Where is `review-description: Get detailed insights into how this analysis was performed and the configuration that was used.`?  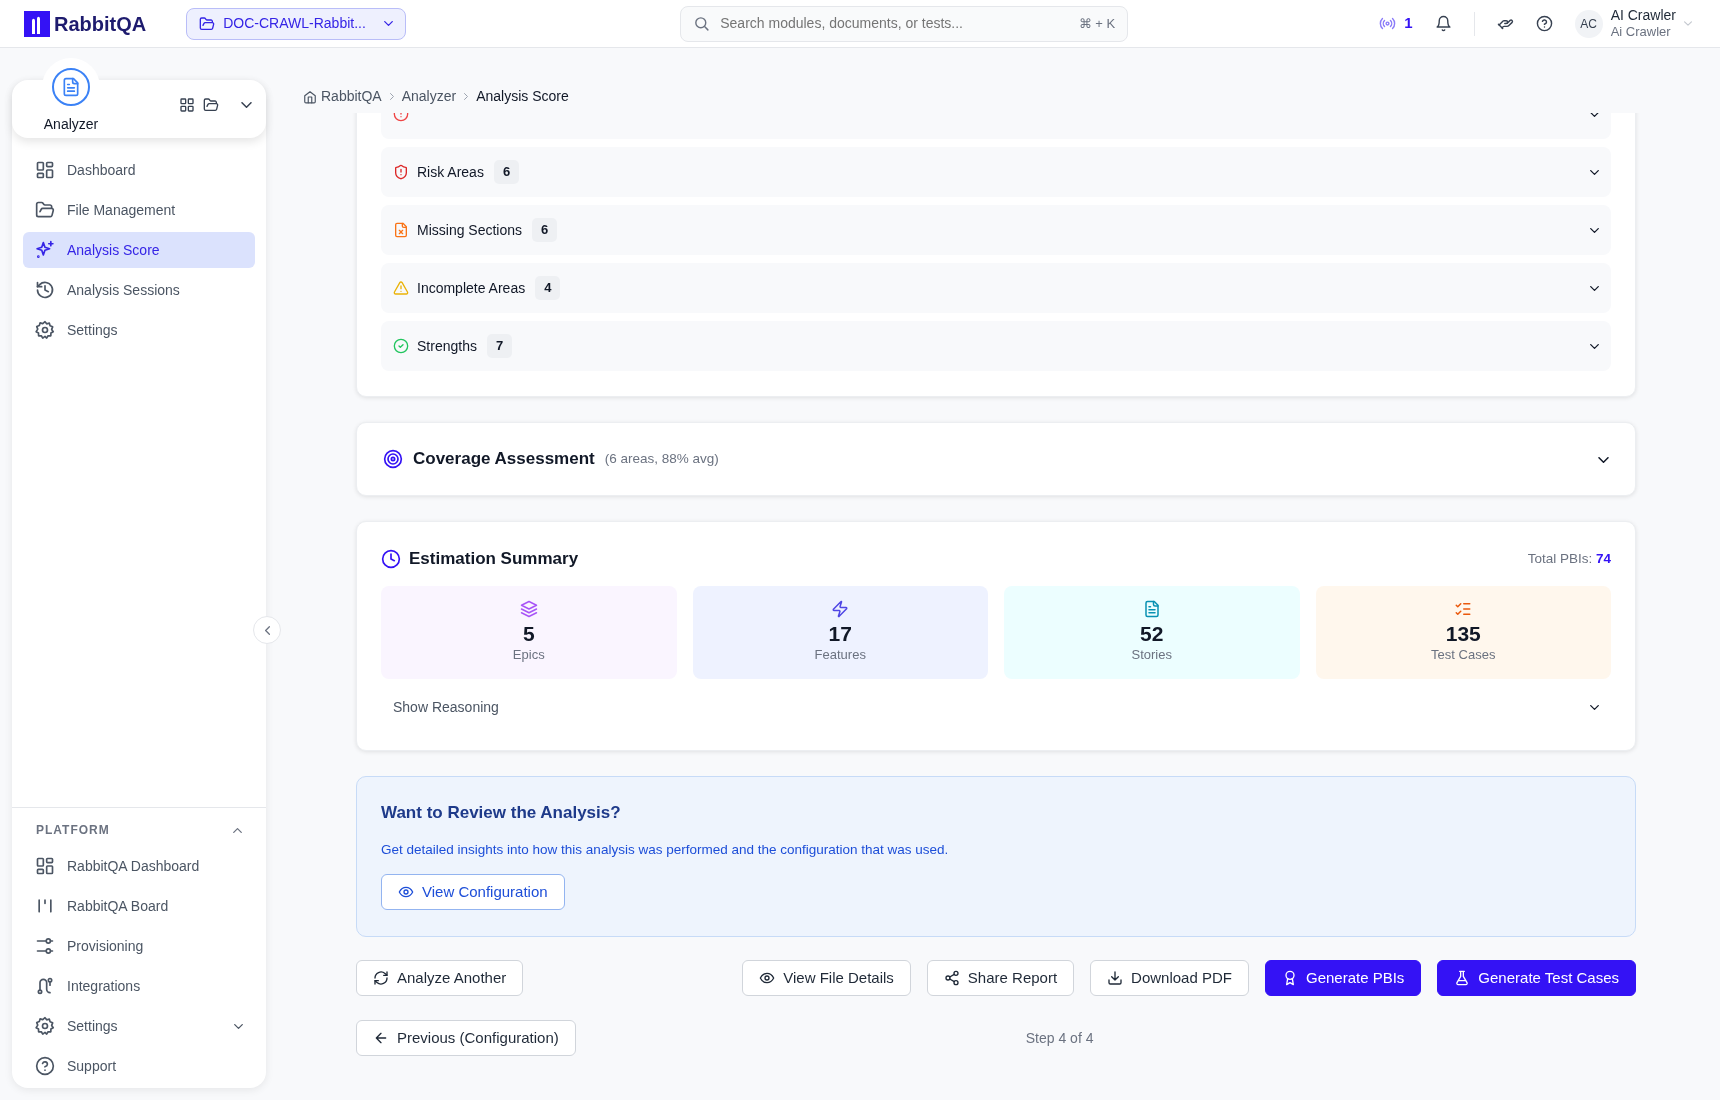 review-description: Get detailed insights into how this analysis was performed and the configuration that was used. is located at coordinates (665, 849).